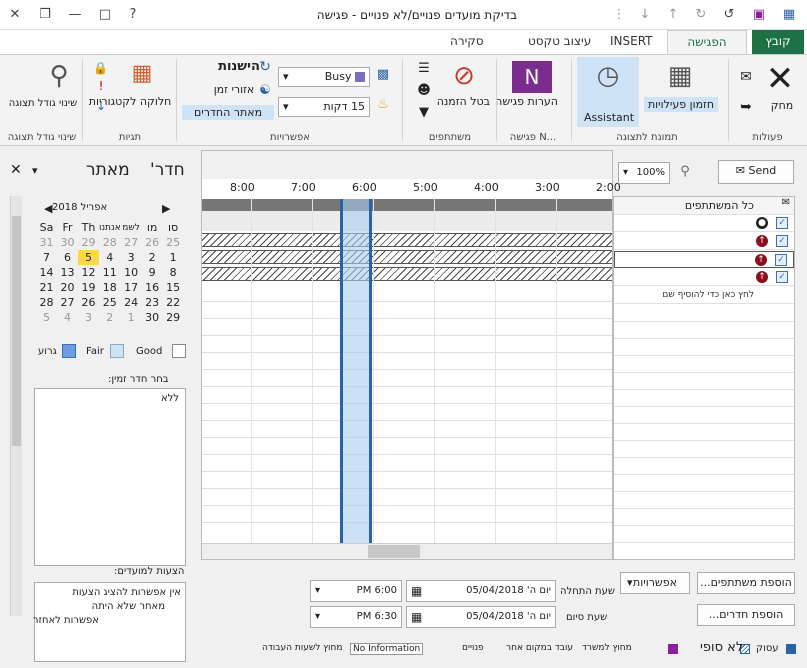 Image resolution: width=807 pixels, height=668 pixels. Describe the element at coordinates (467, 42) in the screenshot. I see `tab-review: סקירה` at that location.